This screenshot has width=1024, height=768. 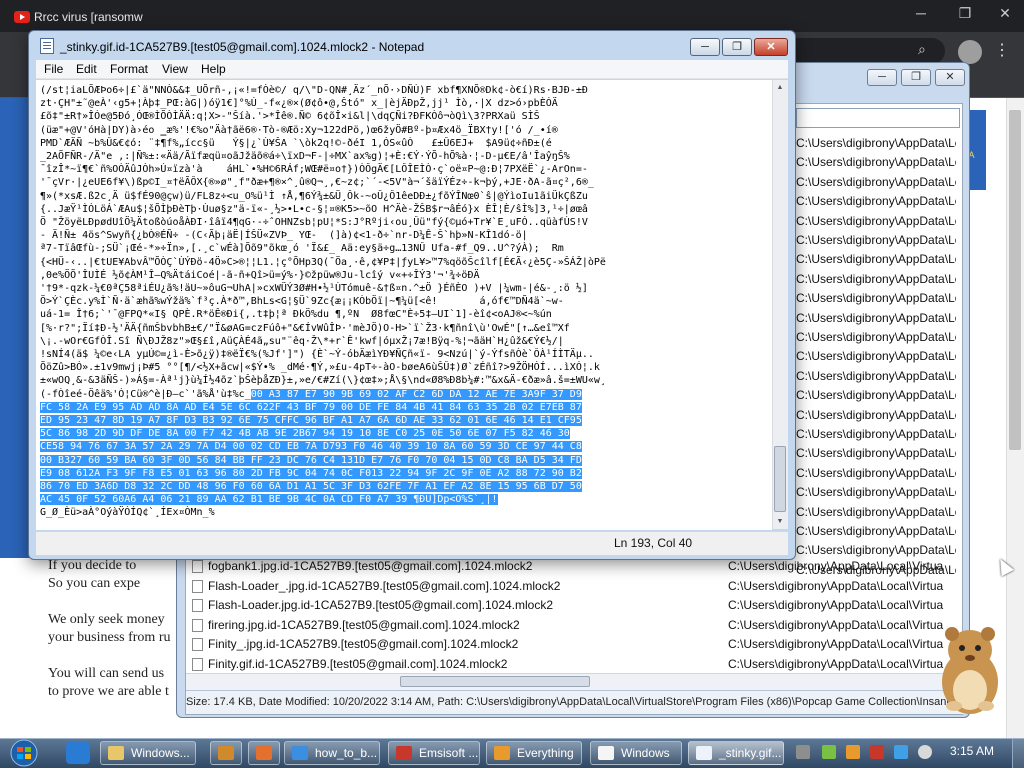 I want to click on minimize-button: ─, so click(x=705, y=47).